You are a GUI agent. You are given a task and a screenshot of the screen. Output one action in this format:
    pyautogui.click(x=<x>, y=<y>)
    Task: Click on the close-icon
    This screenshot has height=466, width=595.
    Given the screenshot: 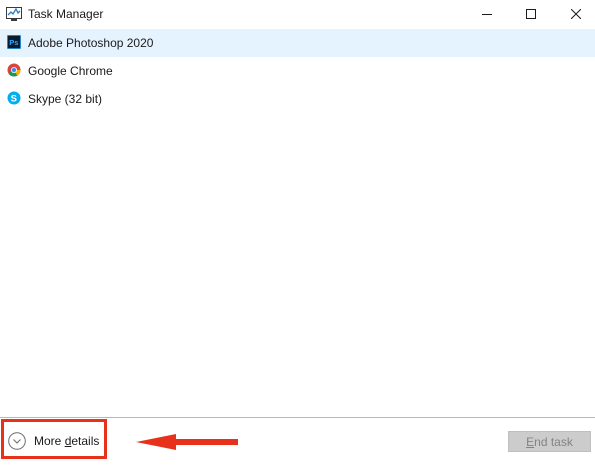 What is the action you would take?
    pyautogui.click(x=576, y=14)
    